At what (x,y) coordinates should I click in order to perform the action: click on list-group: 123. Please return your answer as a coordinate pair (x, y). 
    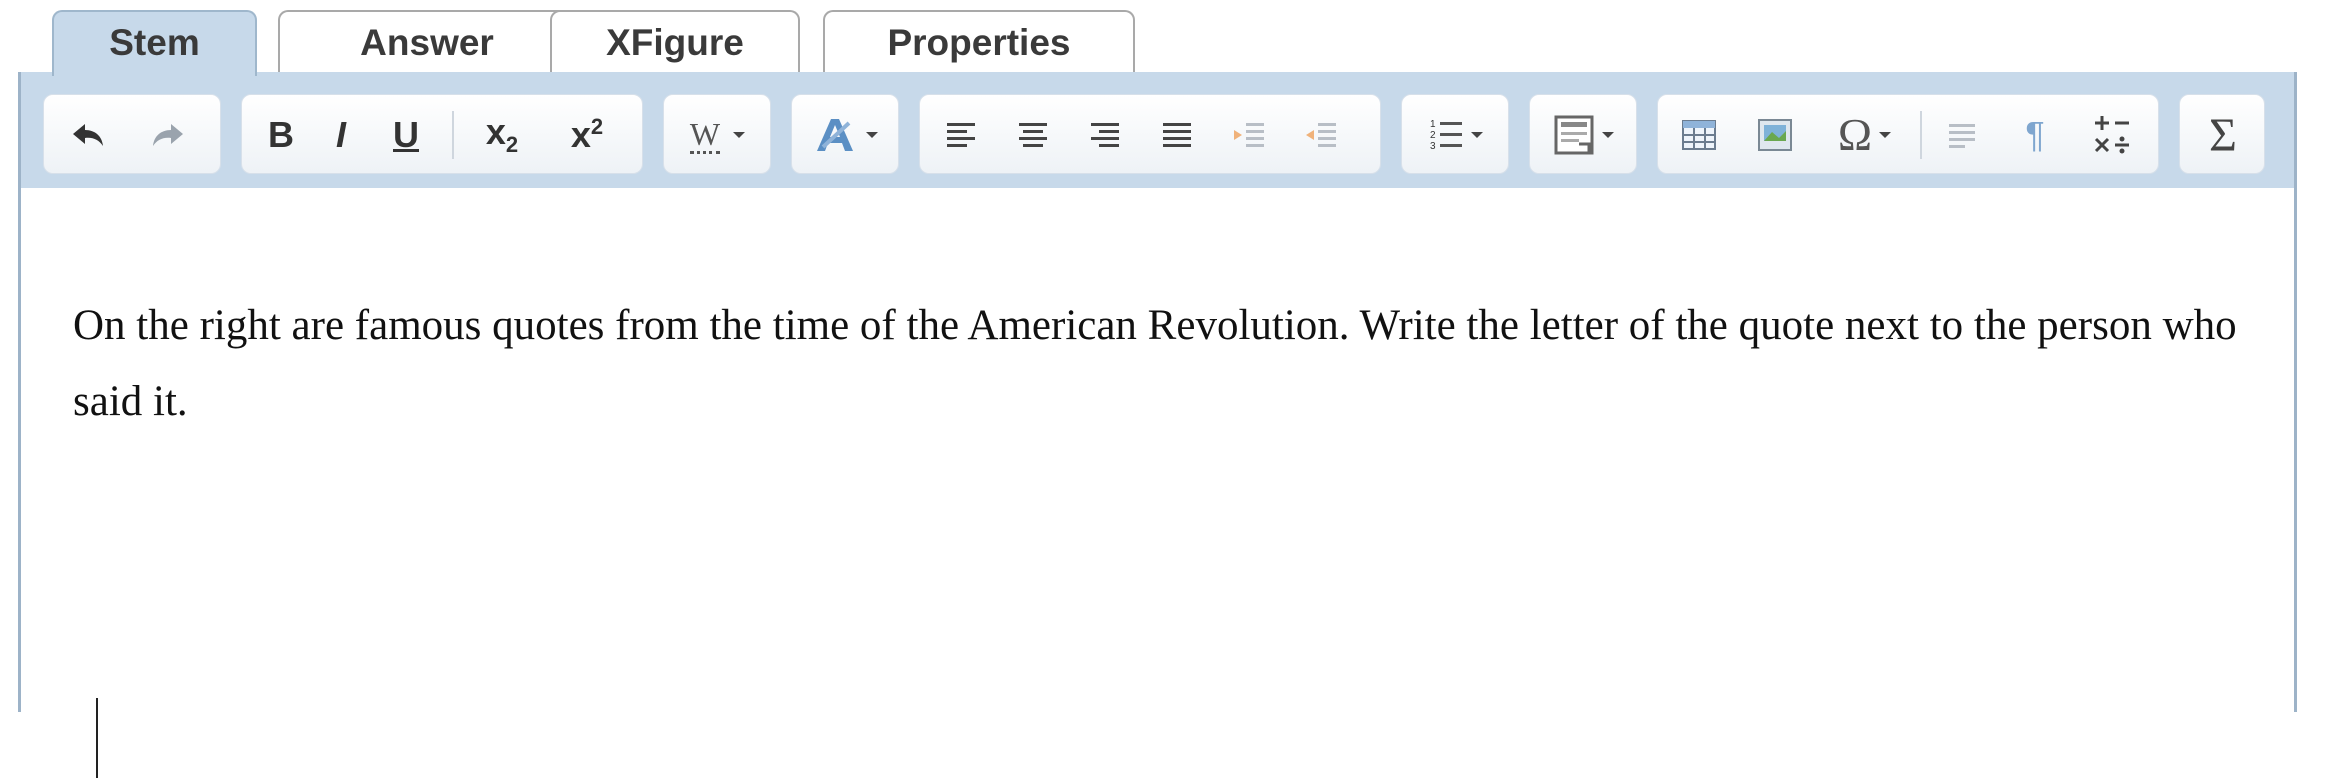
    Looking at the image, I should click on (1455, 134).